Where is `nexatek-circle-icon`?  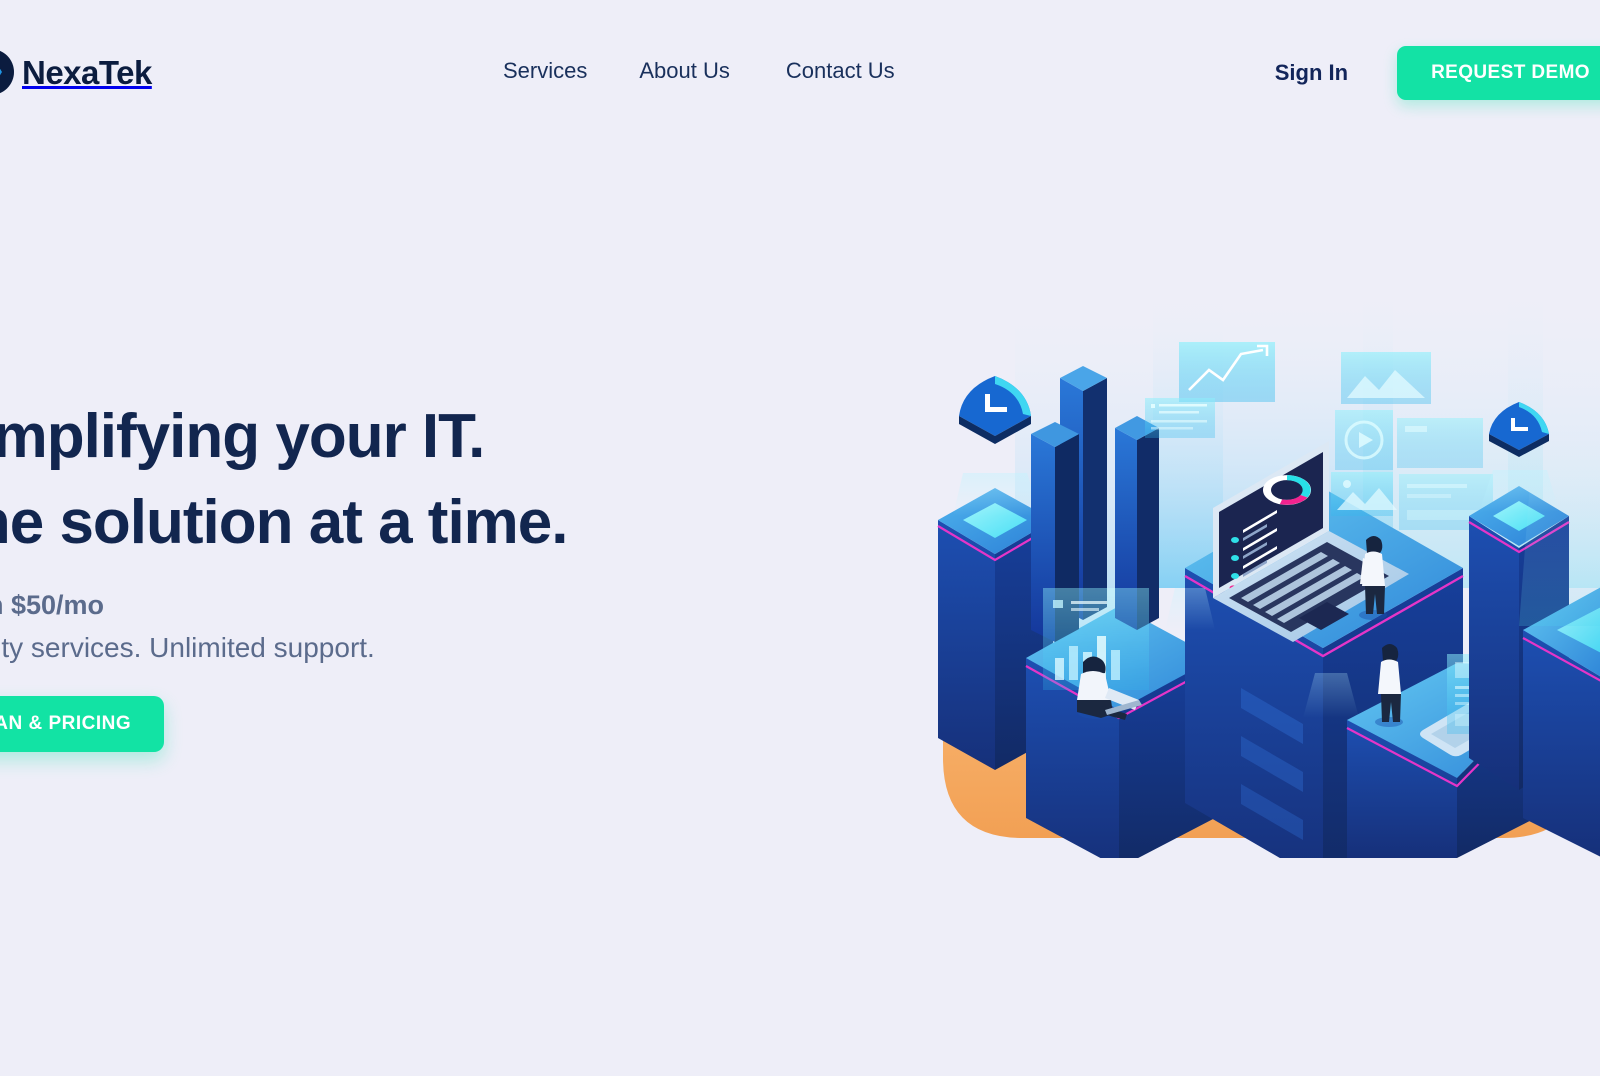 nexatek-circle-icon is located at coordinates (7, 72).